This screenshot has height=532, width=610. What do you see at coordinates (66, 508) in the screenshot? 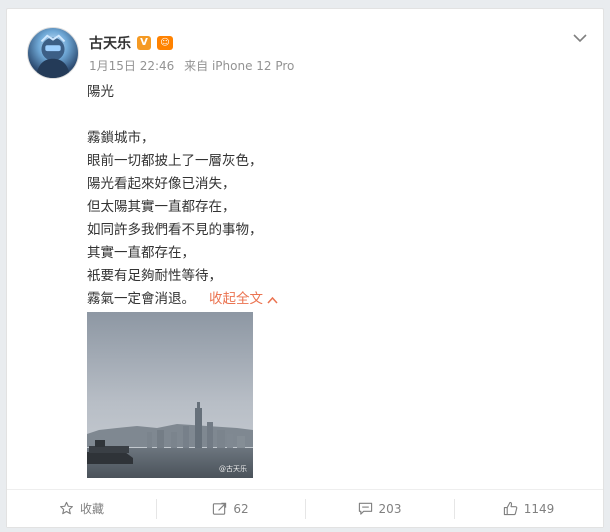
I see `star-icon` at bounding box center [66, 508].